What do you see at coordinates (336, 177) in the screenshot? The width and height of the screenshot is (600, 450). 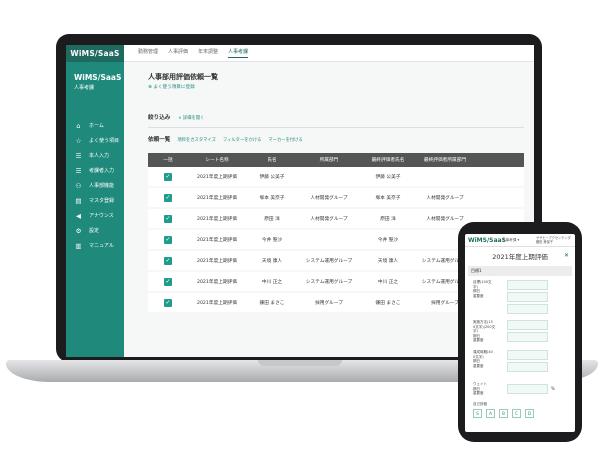 I see `table-row: ✓ 2021年度上期評価 伊藤 公美子 伊藤 公美子` at bounding box center [336, 177].